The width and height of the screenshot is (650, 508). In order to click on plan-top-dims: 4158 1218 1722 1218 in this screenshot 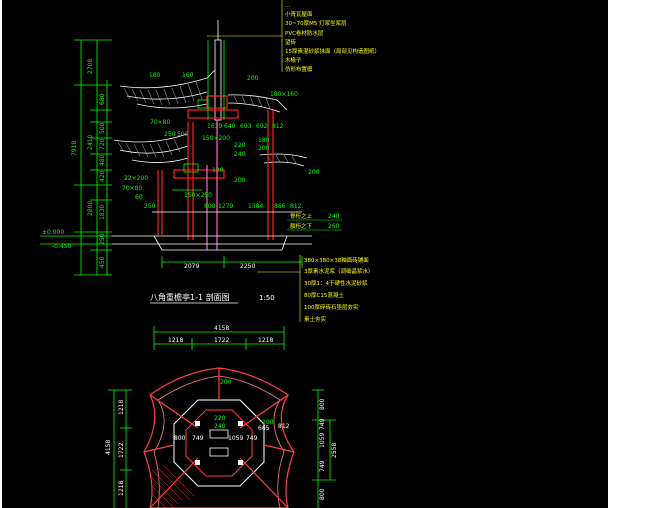, I will do `click(219, 337)`.